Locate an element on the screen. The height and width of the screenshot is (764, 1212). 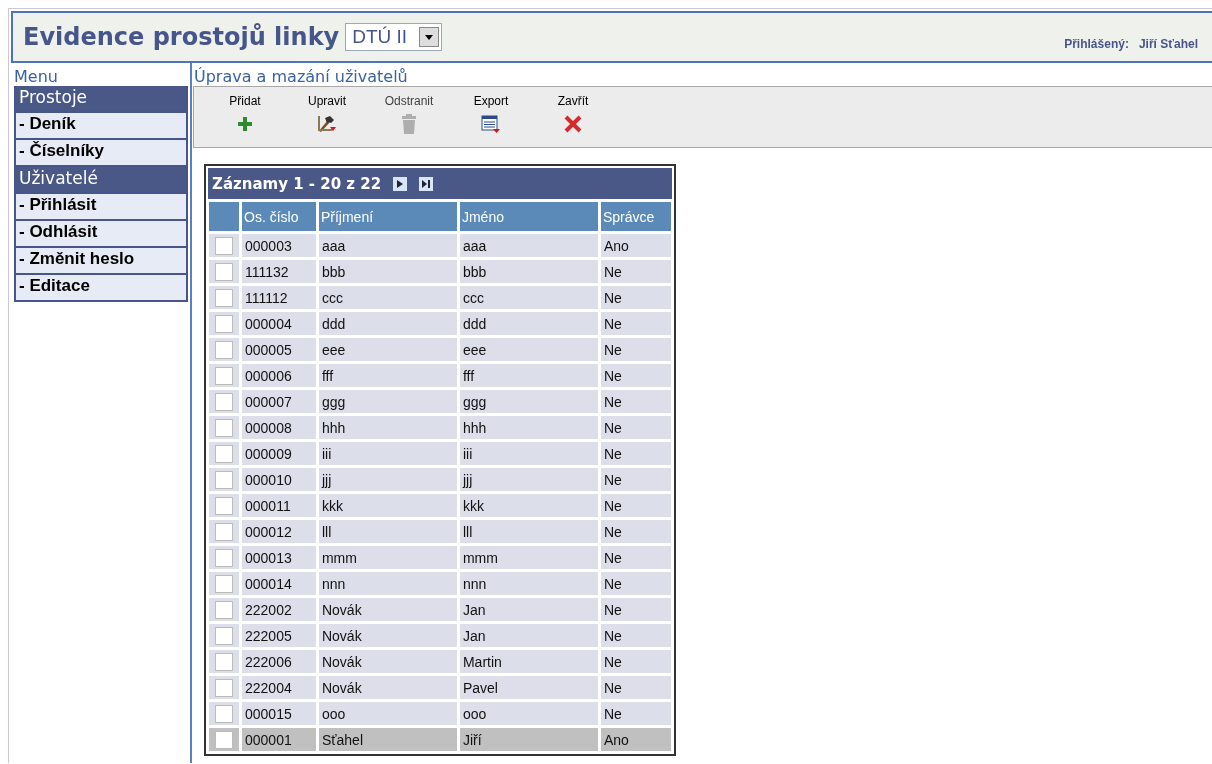
table-cell: 000015 is located at coordinates (279, 713).